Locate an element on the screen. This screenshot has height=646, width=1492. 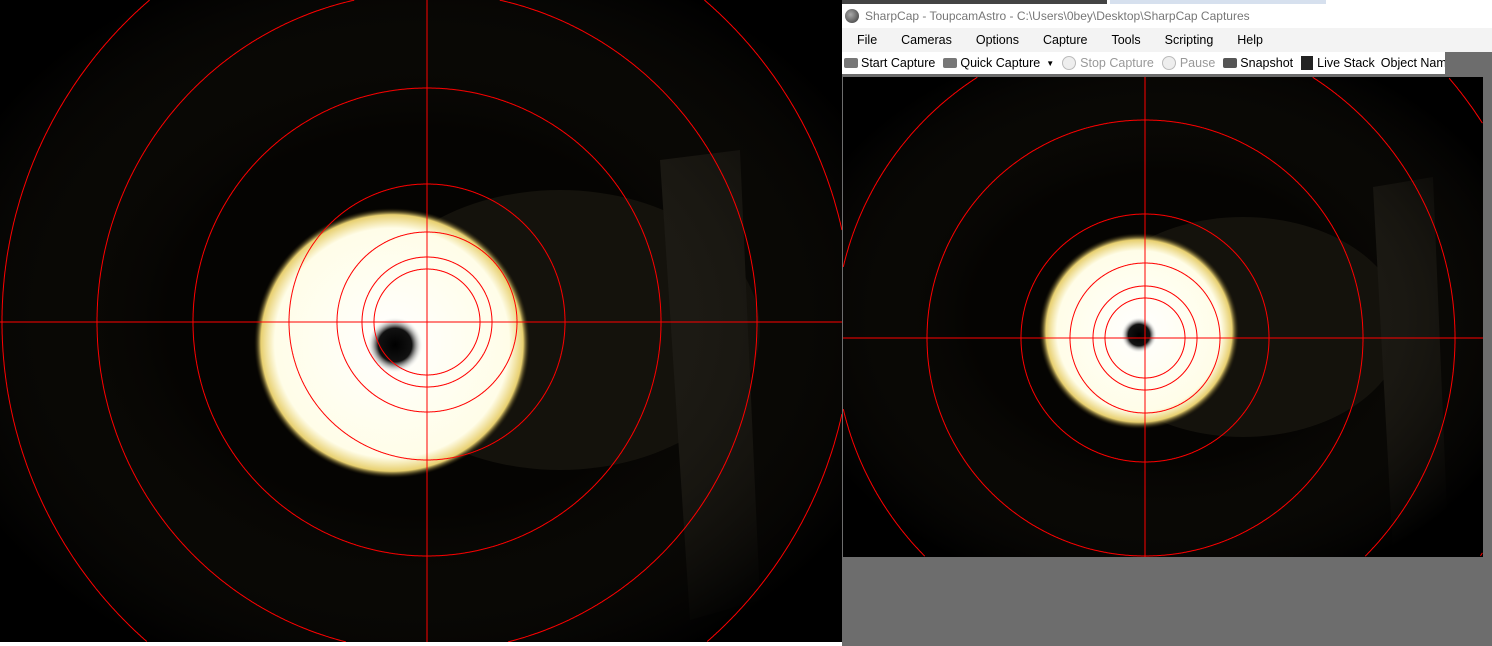
menu-options: Options is located at coordinates (994, 40).